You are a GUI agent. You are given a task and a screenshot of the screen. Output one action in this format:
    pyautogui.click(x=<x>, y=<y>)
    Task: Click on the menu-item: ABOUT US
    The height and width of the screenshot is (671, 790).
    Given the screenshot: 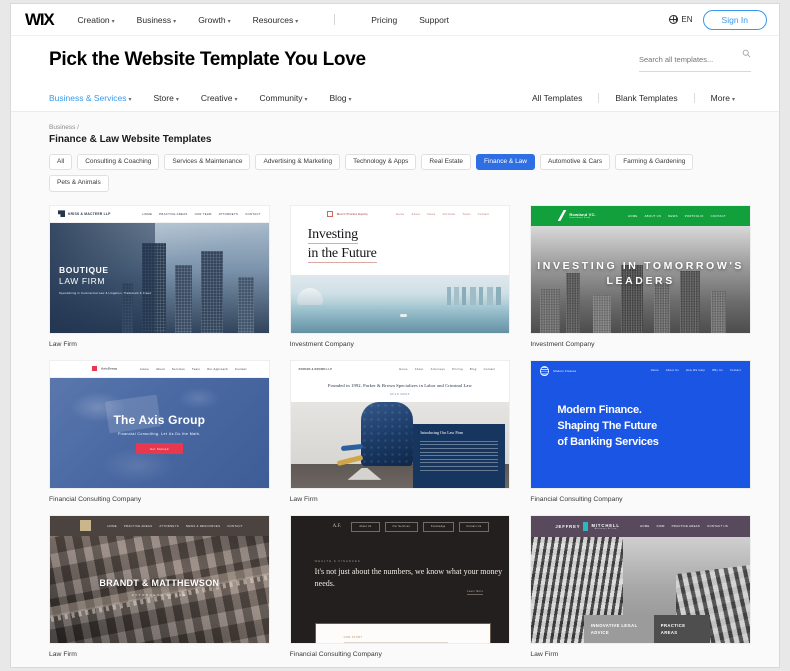 What is the action you would take?
    pyautogui.click(x=653, y=215)
    